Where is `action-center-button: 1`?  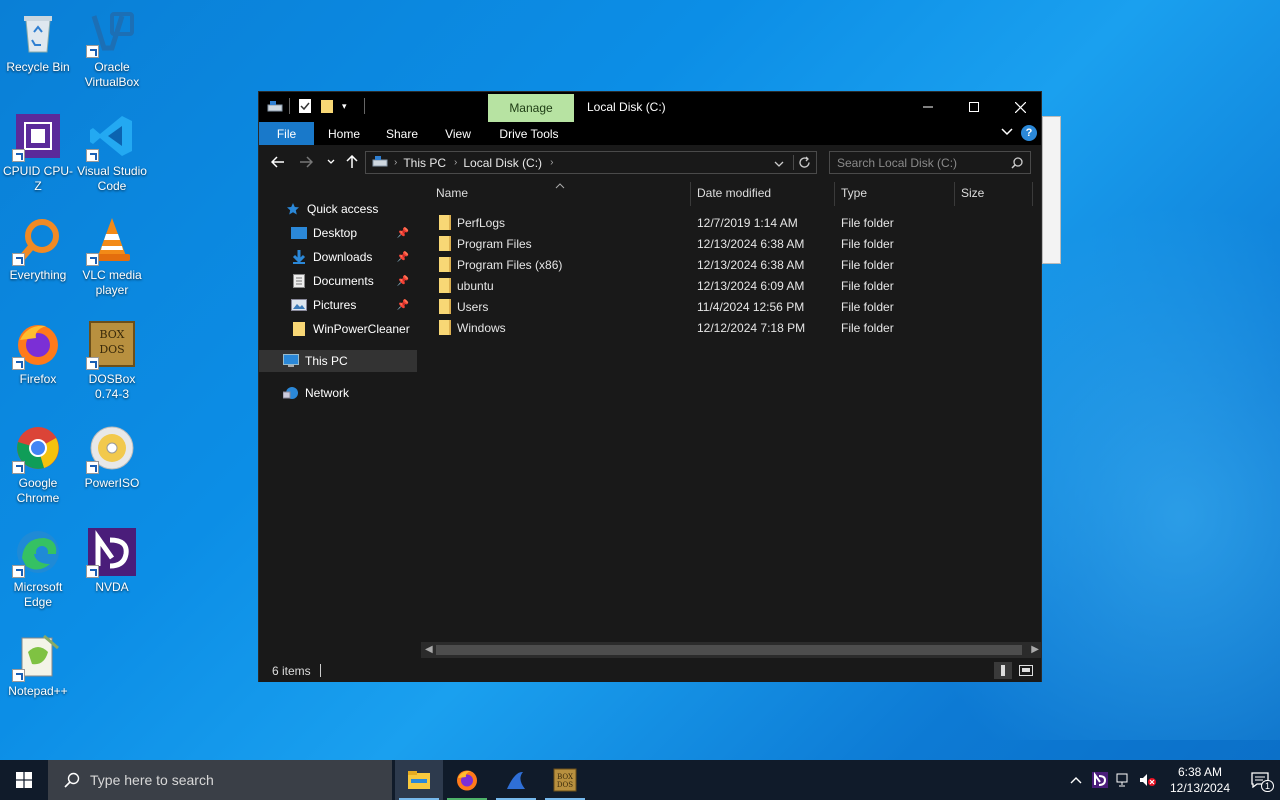 action-center-button: 1 is located at coordinates (1260, 782).